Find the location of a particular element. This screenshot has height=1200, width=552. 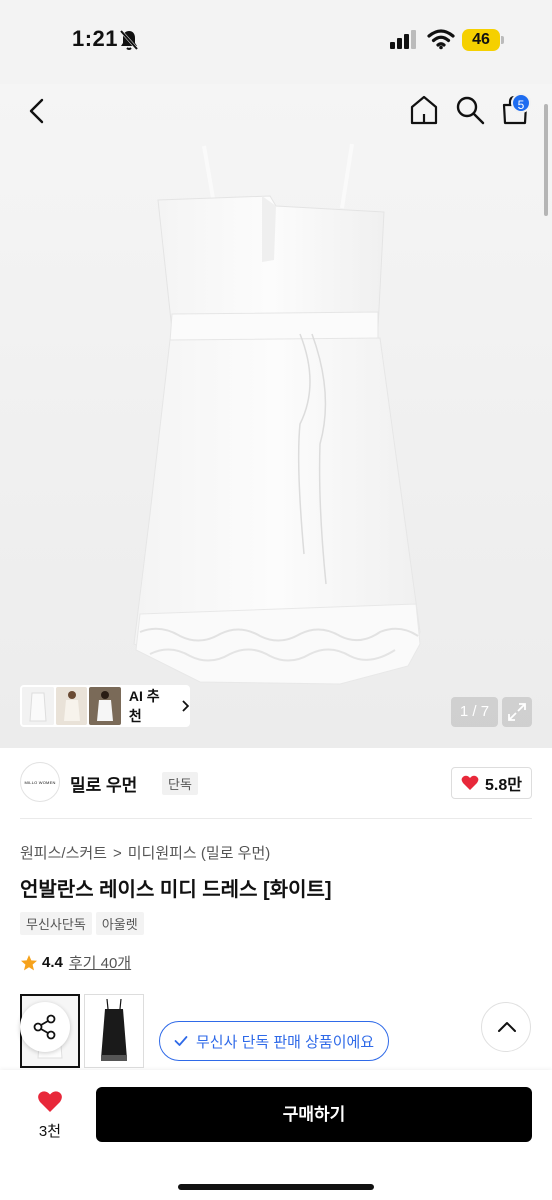

exclusive-notice: 무신사 단독 판매 상품이에요 is located at coordinates (274, 1041).